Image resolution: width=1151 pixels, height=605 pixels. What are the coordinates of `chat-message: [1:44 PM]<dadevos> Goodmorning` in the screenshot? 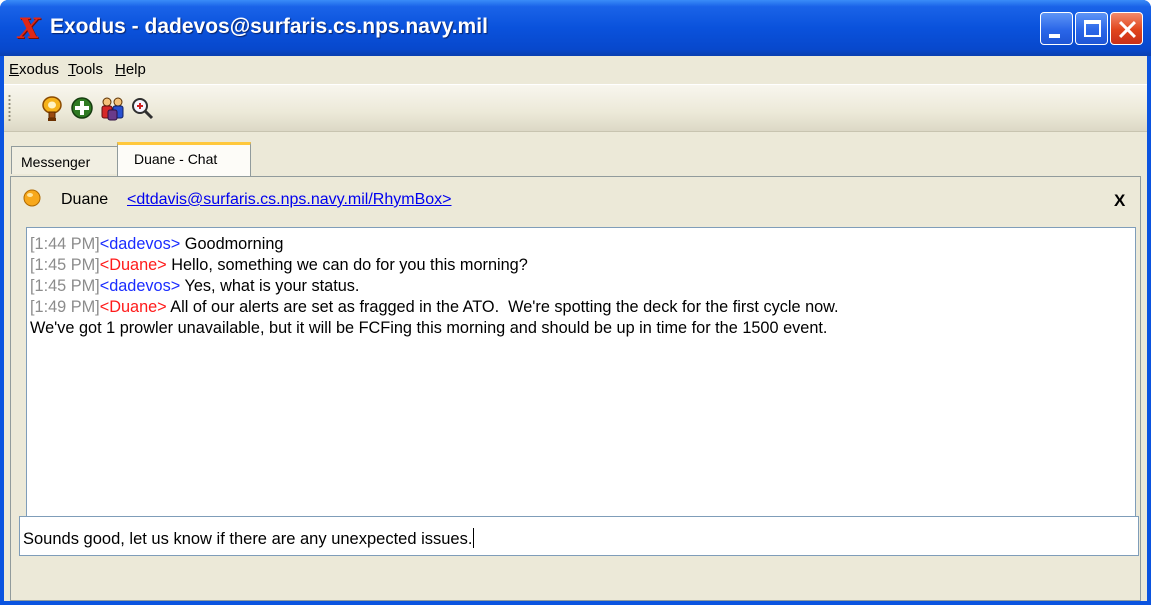 It's located at (157, 244).